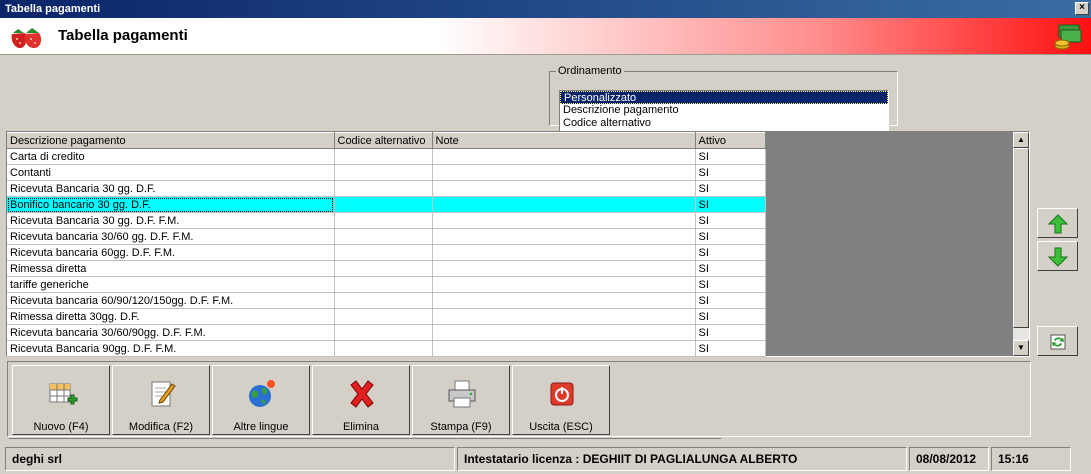  Describe the element at coordinates (171, 332) in the screenshot. I see `cell-description: Ricevuta bancaria 30/60/90gg. D.F. F.M.` at that location.